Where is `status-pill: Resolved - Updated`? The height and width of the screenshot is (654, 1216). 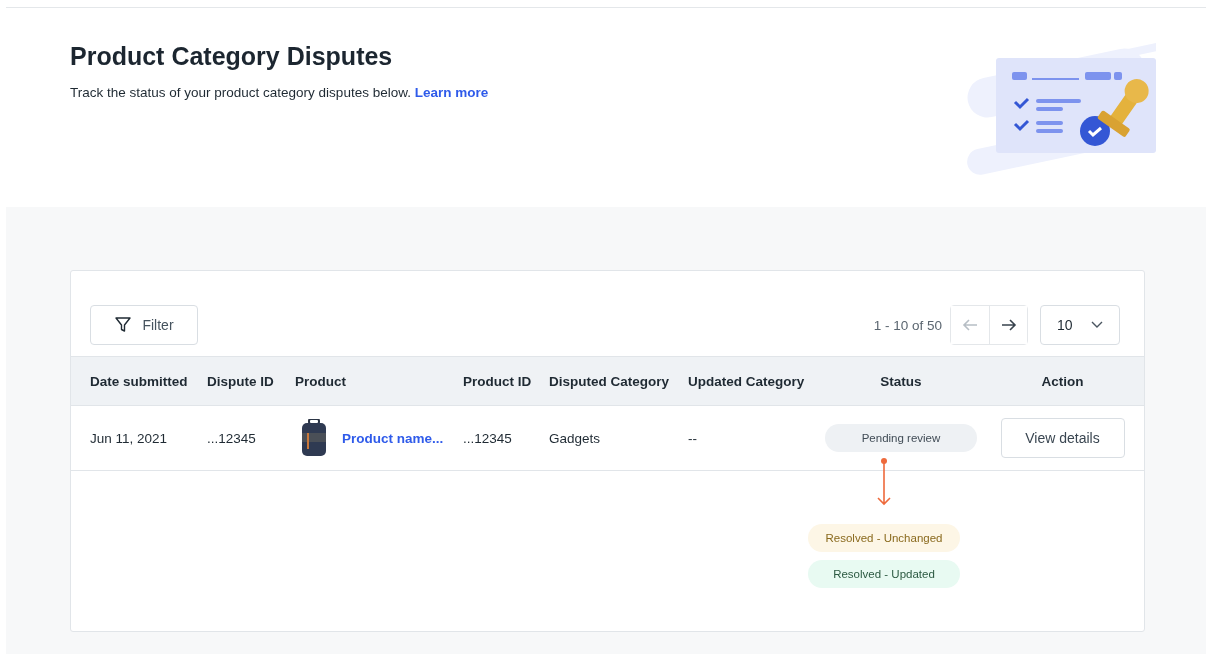
status-pill: Resolved - Updated is located at coordinates (884, 574).